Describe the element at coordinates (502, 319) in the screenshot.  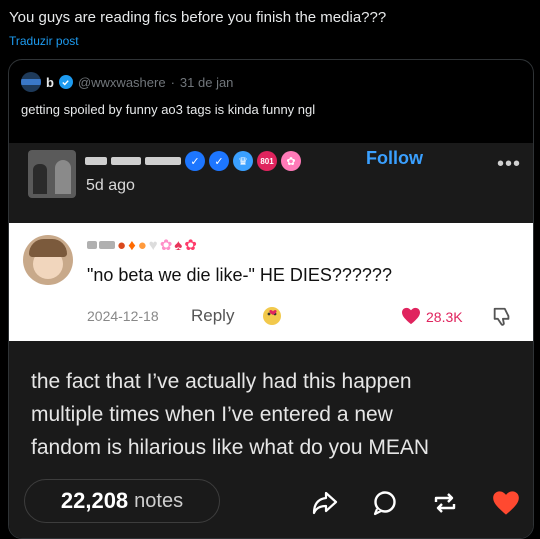
I see `dislike-icon` at that location.